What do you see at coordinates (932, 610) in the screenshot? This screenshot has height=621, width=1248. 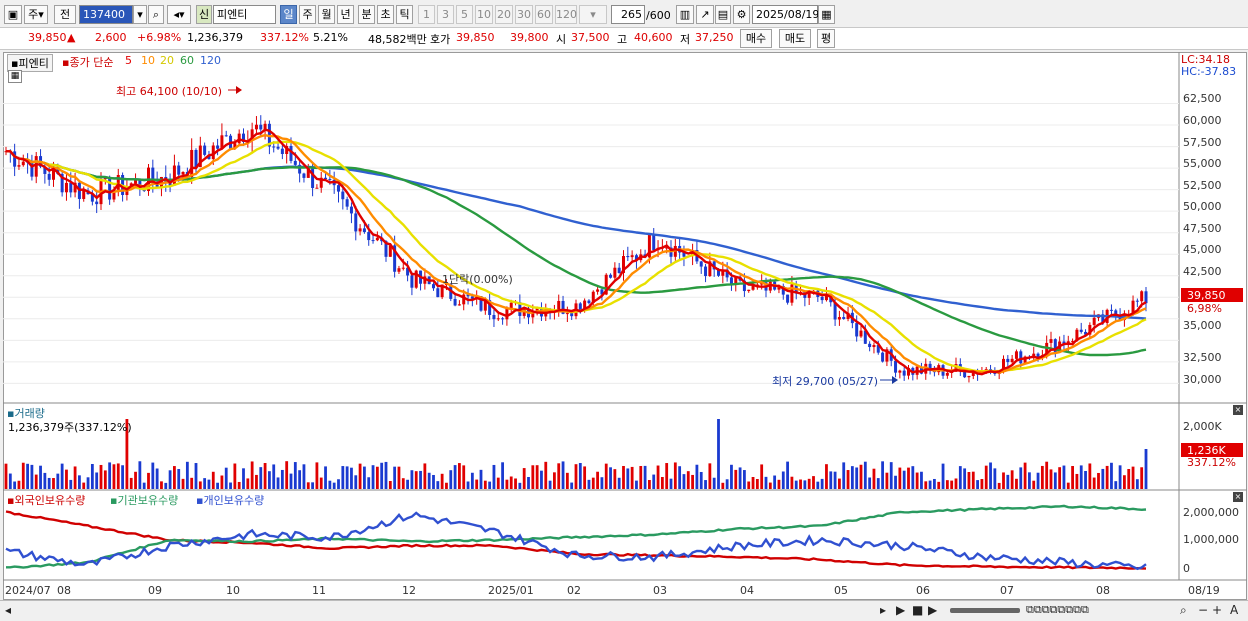 I see `forward-icon: ▶` at bounding box center [932, 610].